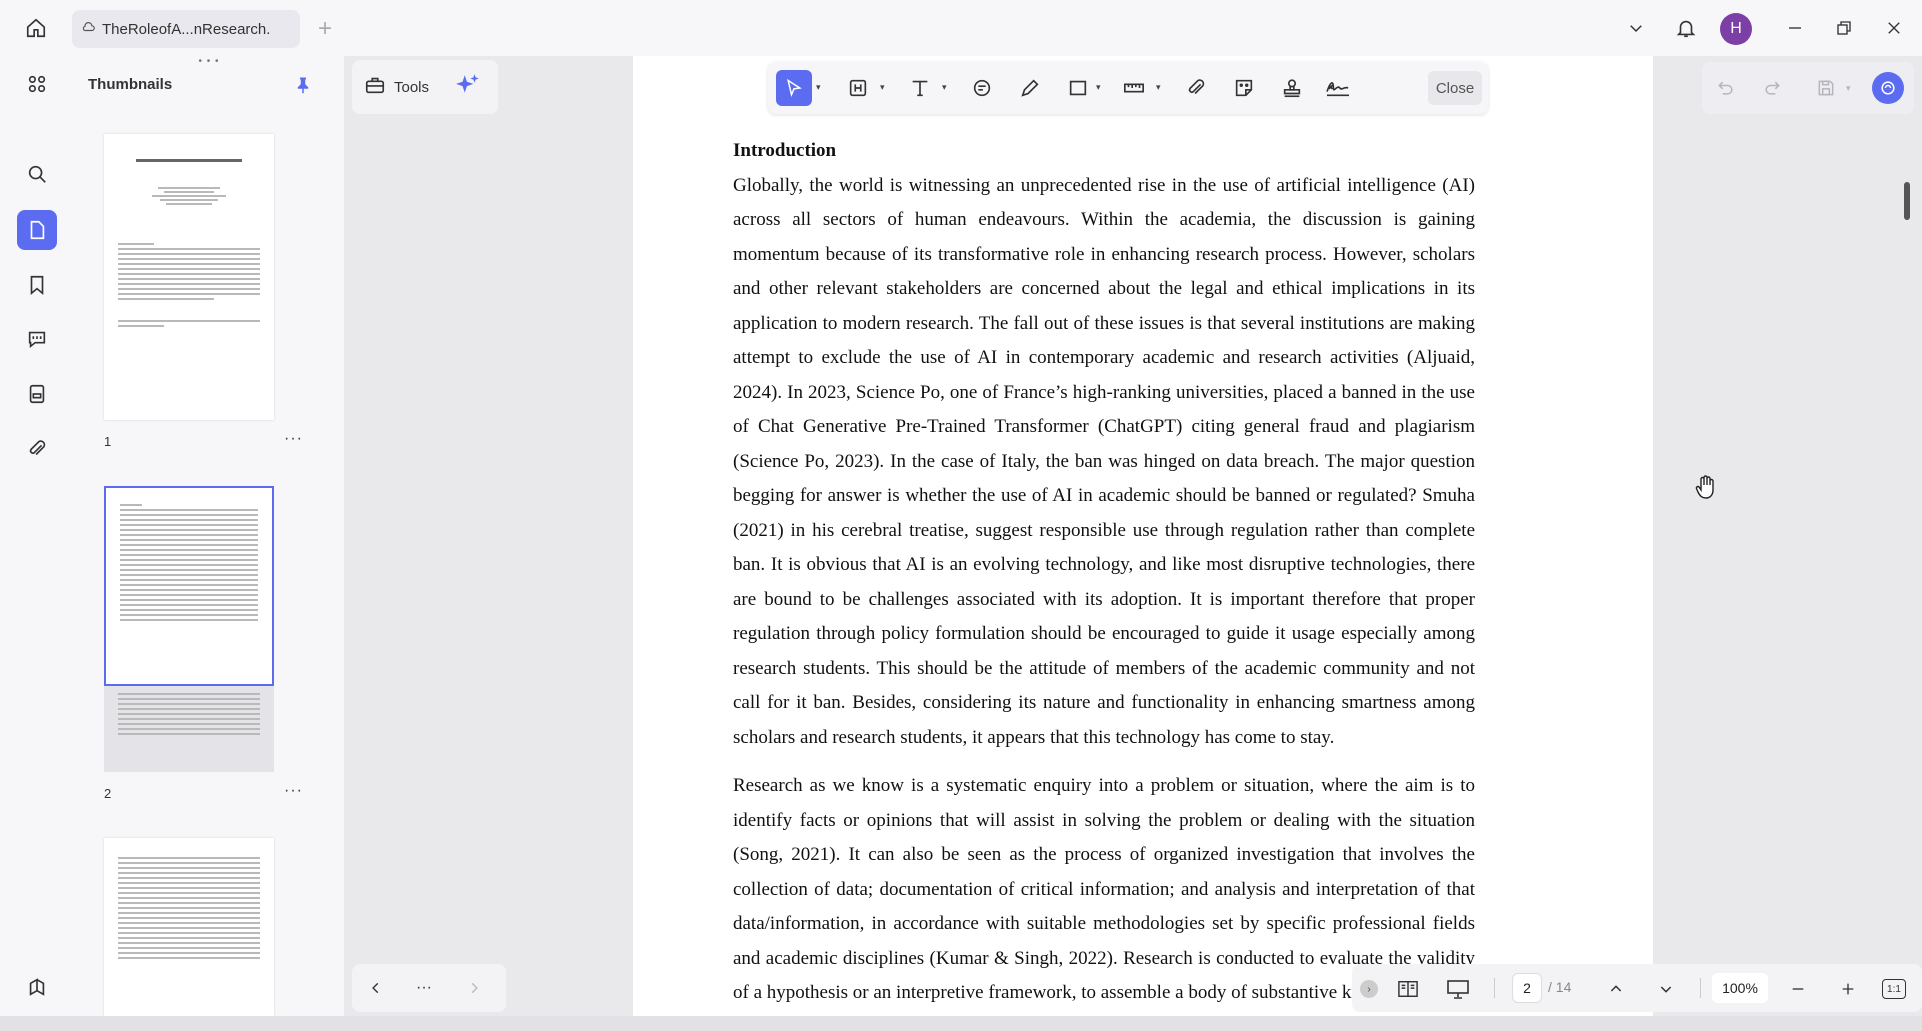 This screenshot has width=1922, height=1031. What do you see at coordinates (37, 174) in the screenshot?
I see `search-icon` at bounding box center [37, 174].